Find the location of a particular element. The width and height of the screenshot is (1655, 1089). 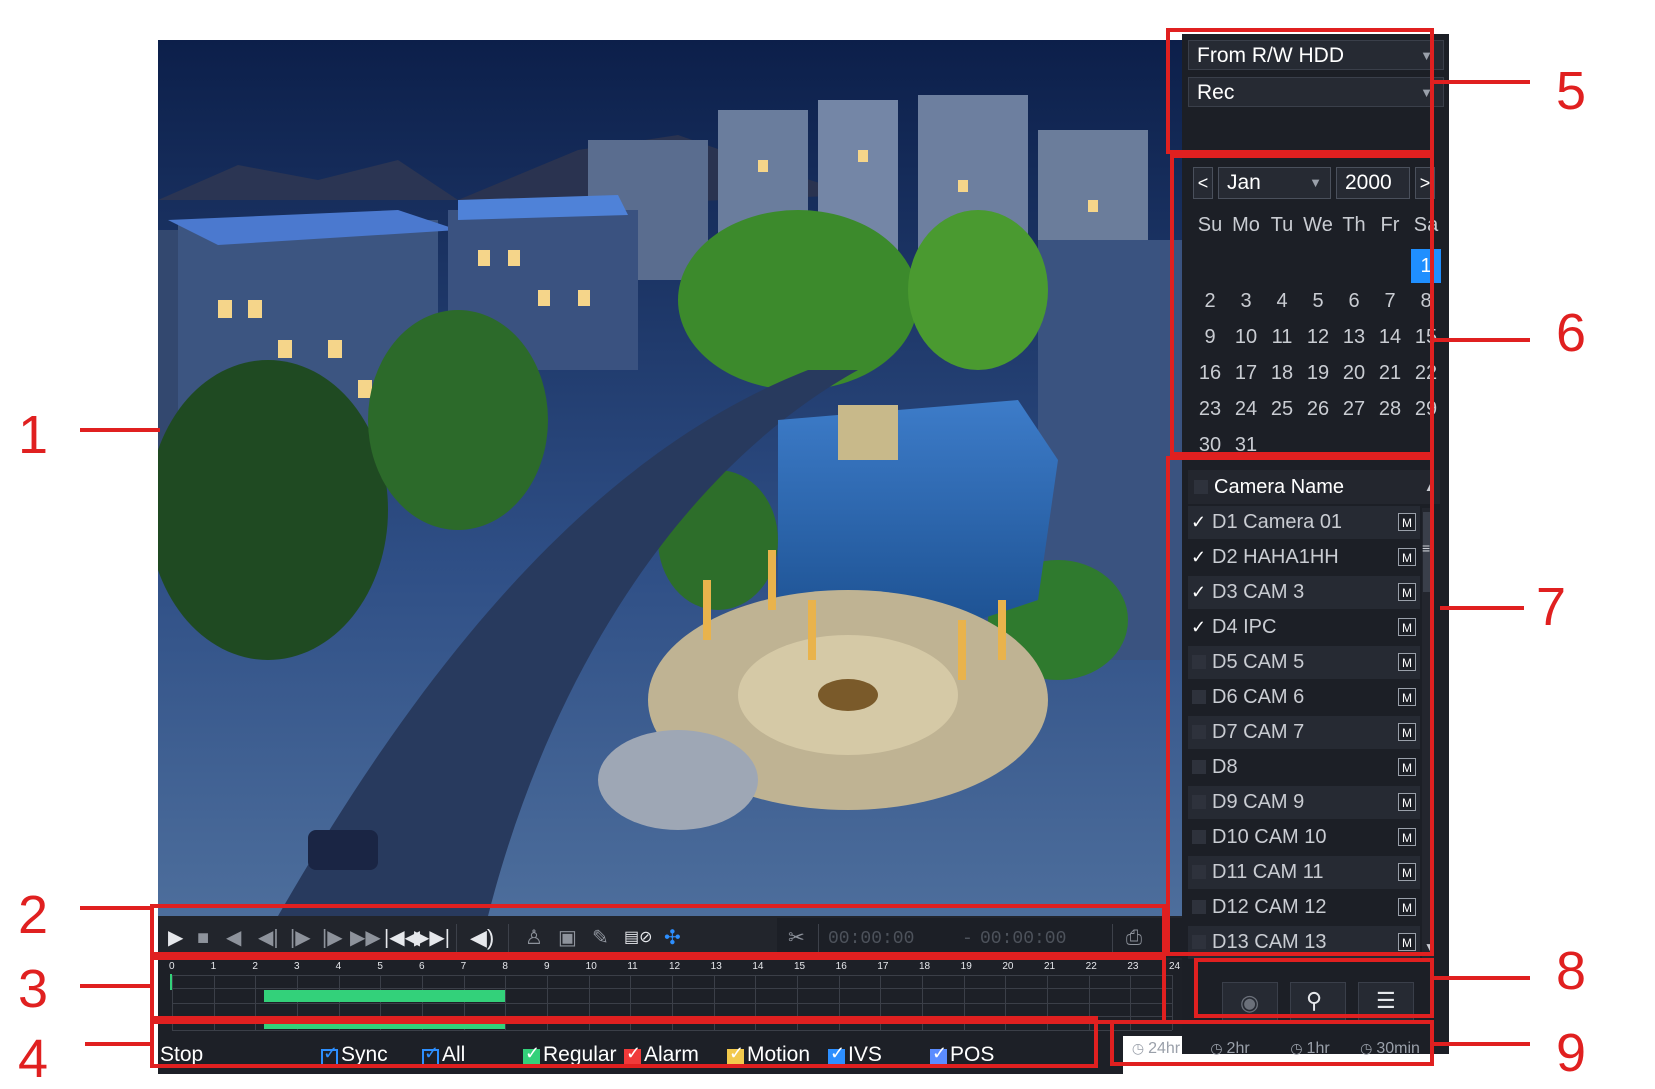

callout-number-3: 3 is located at coordinates (33, 989).